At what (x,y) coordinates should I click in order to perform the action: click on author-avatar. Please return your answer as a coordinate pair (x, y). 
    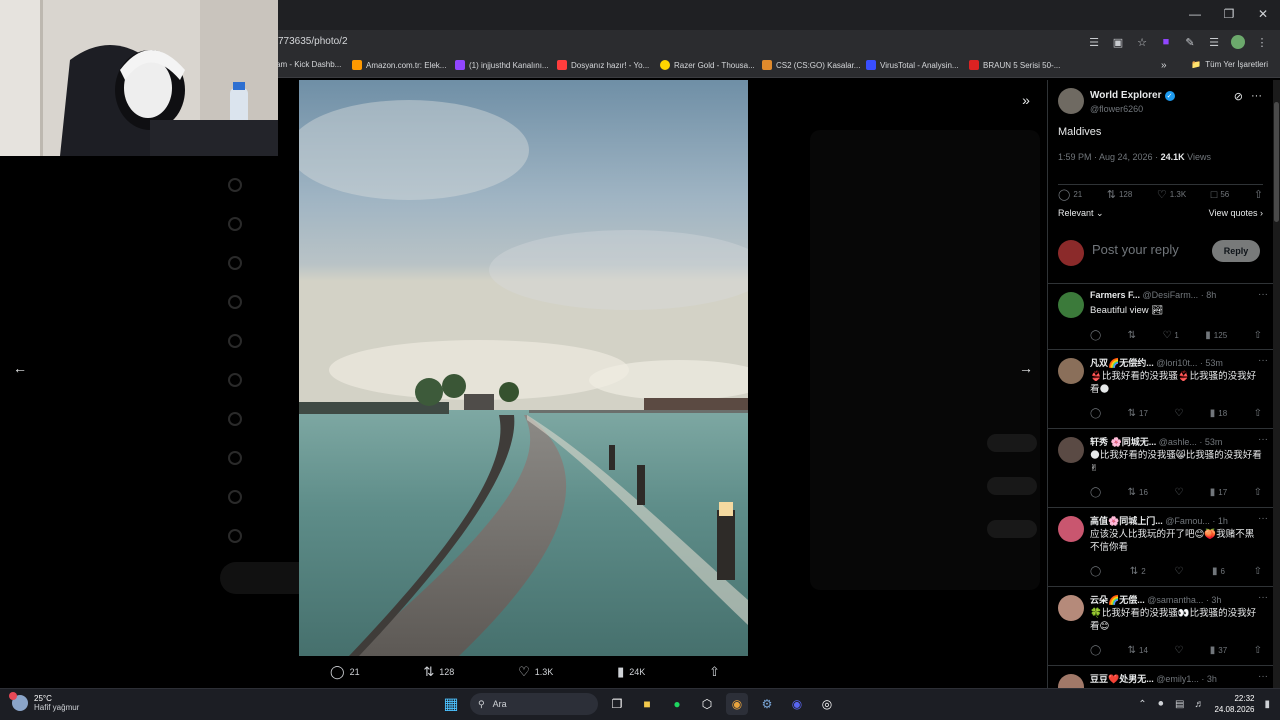
    Looking at the image, I should click on (1071, 101).